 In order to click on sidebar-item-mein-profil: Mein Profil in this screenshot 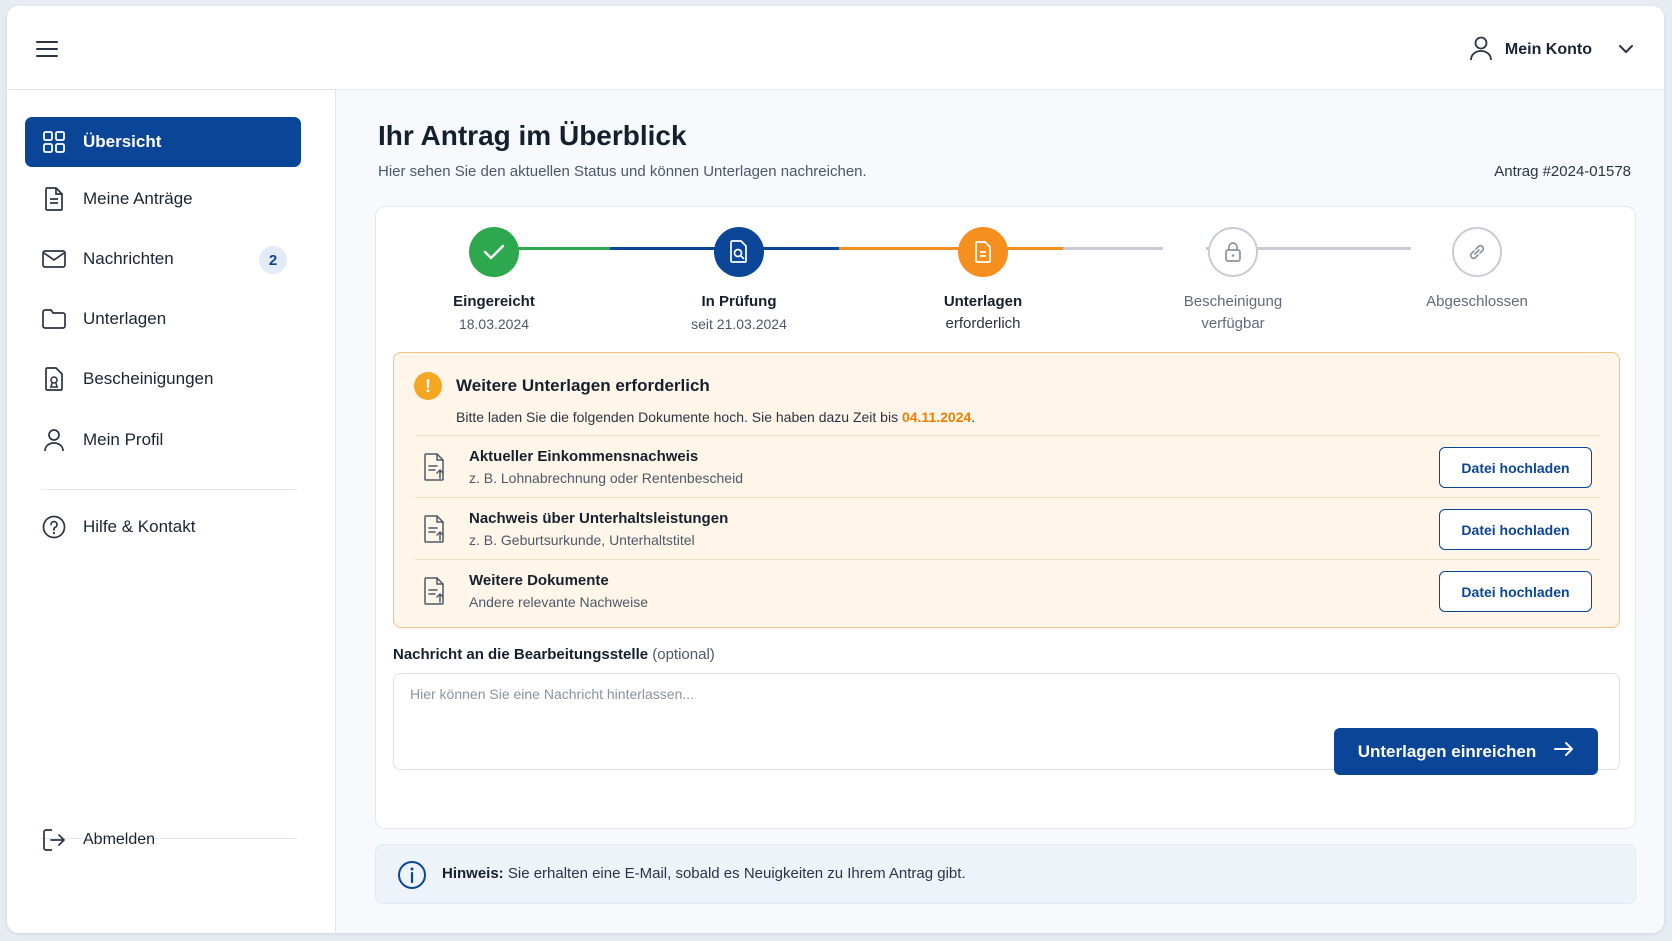, I will do `click(163, 440)`.